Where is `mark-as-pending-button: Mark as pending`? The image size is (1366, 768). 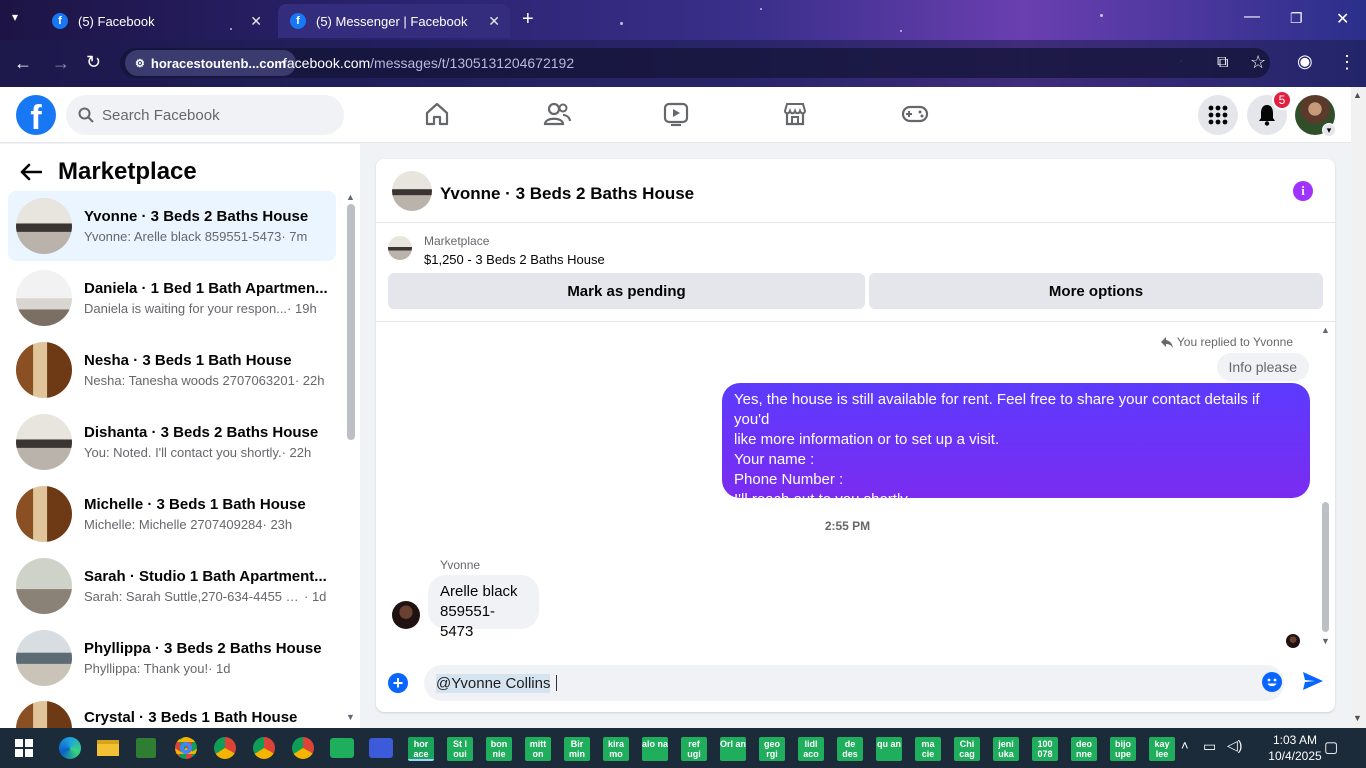 mark-as-pending-button: Mark as pending is located at coordinates (626, 291).